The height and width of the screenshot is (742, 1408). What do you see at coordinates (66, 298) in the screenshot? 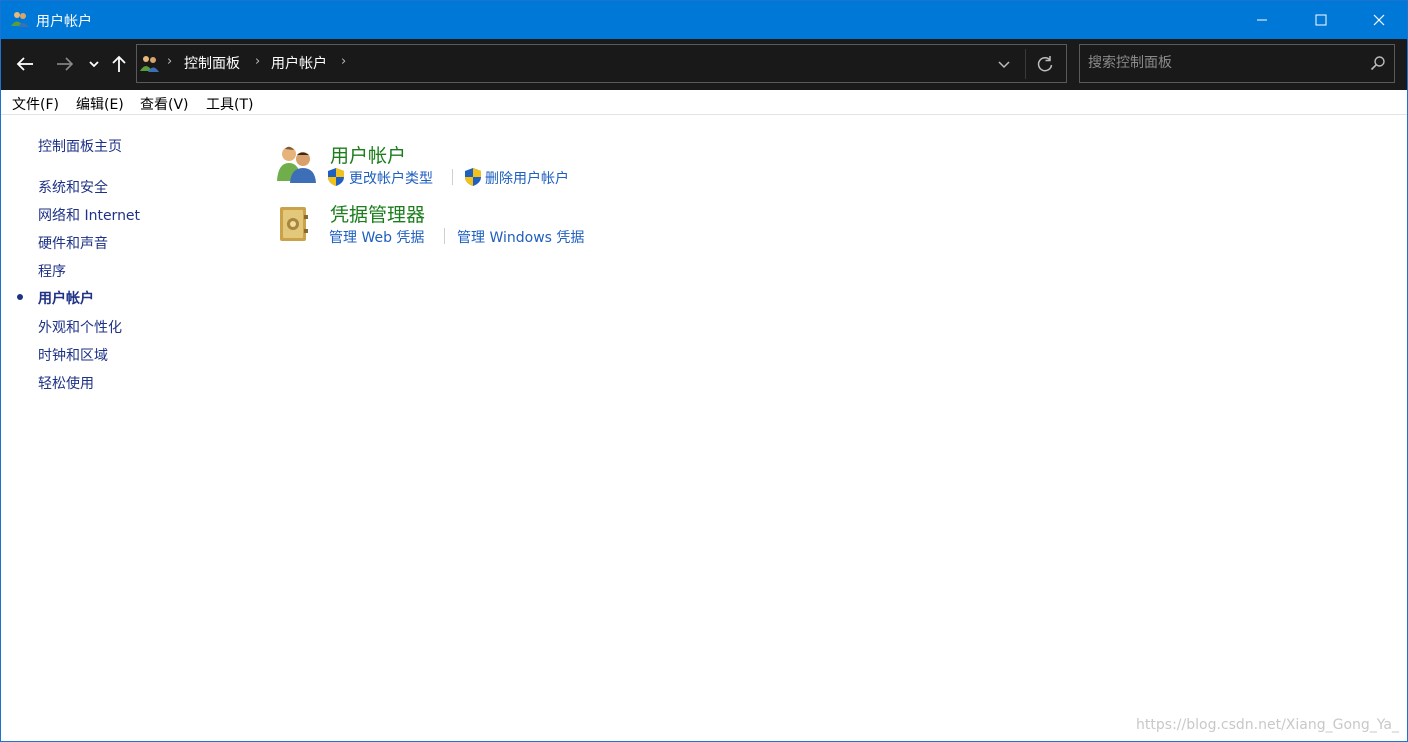
I see `left-nav-user-accounts: 用户帐户` at bounding box center [66, 298].